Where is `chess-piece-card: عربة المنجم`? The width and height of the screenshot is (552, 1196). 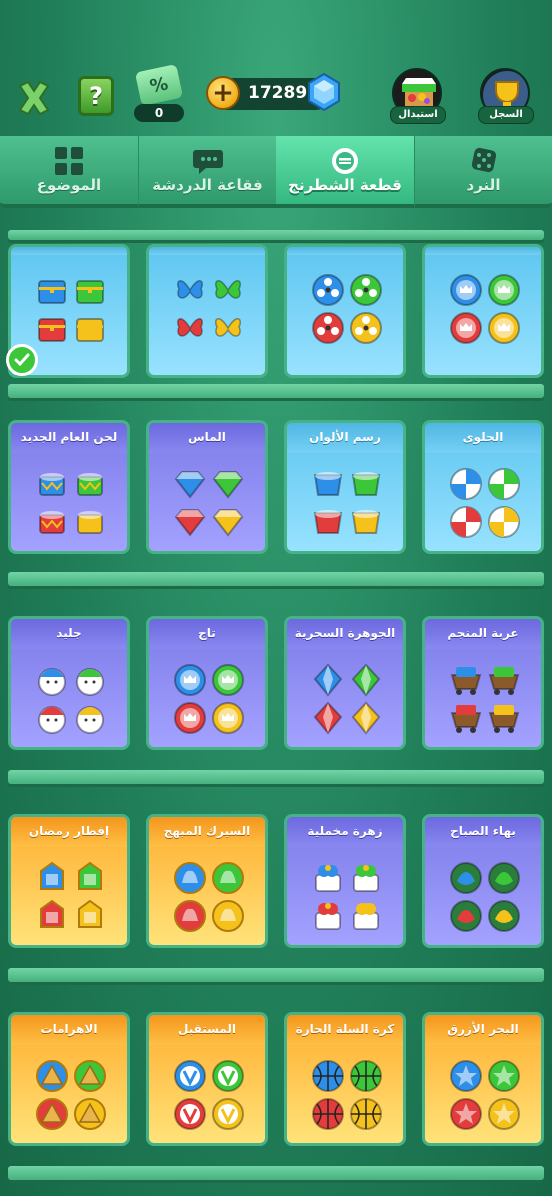
chess-piece-card: عربة المنجم is located at coordinates (483, 683).